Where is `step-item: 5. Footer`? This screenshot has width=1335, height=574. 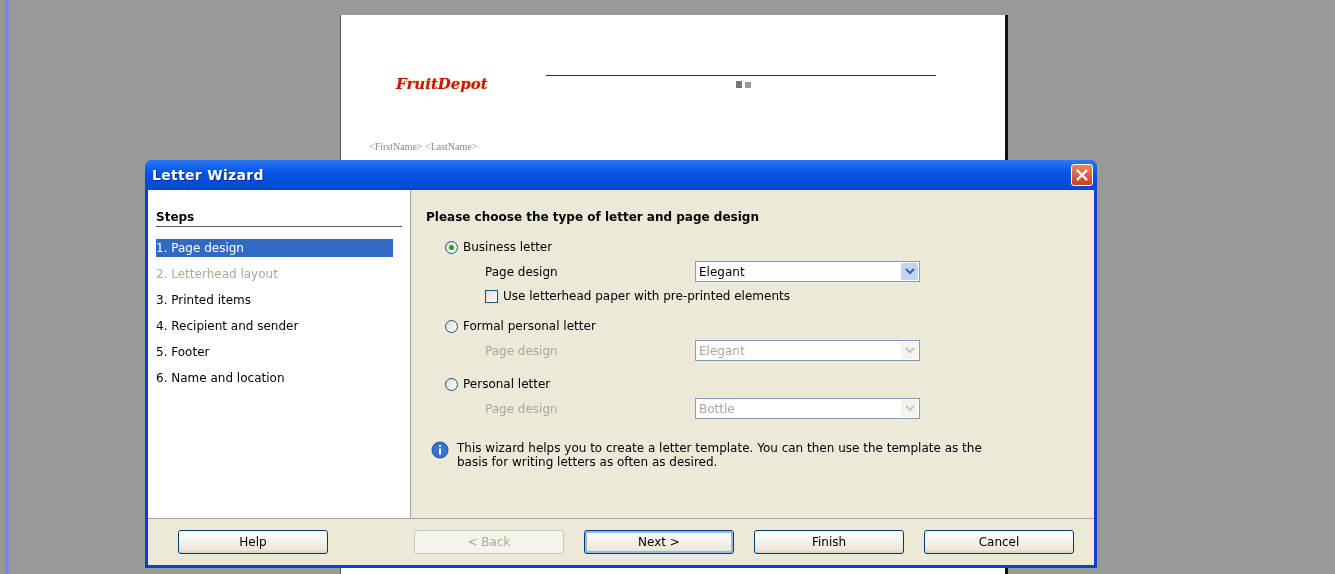
step-item: 5. Footer is located at coordinates (274, 352).